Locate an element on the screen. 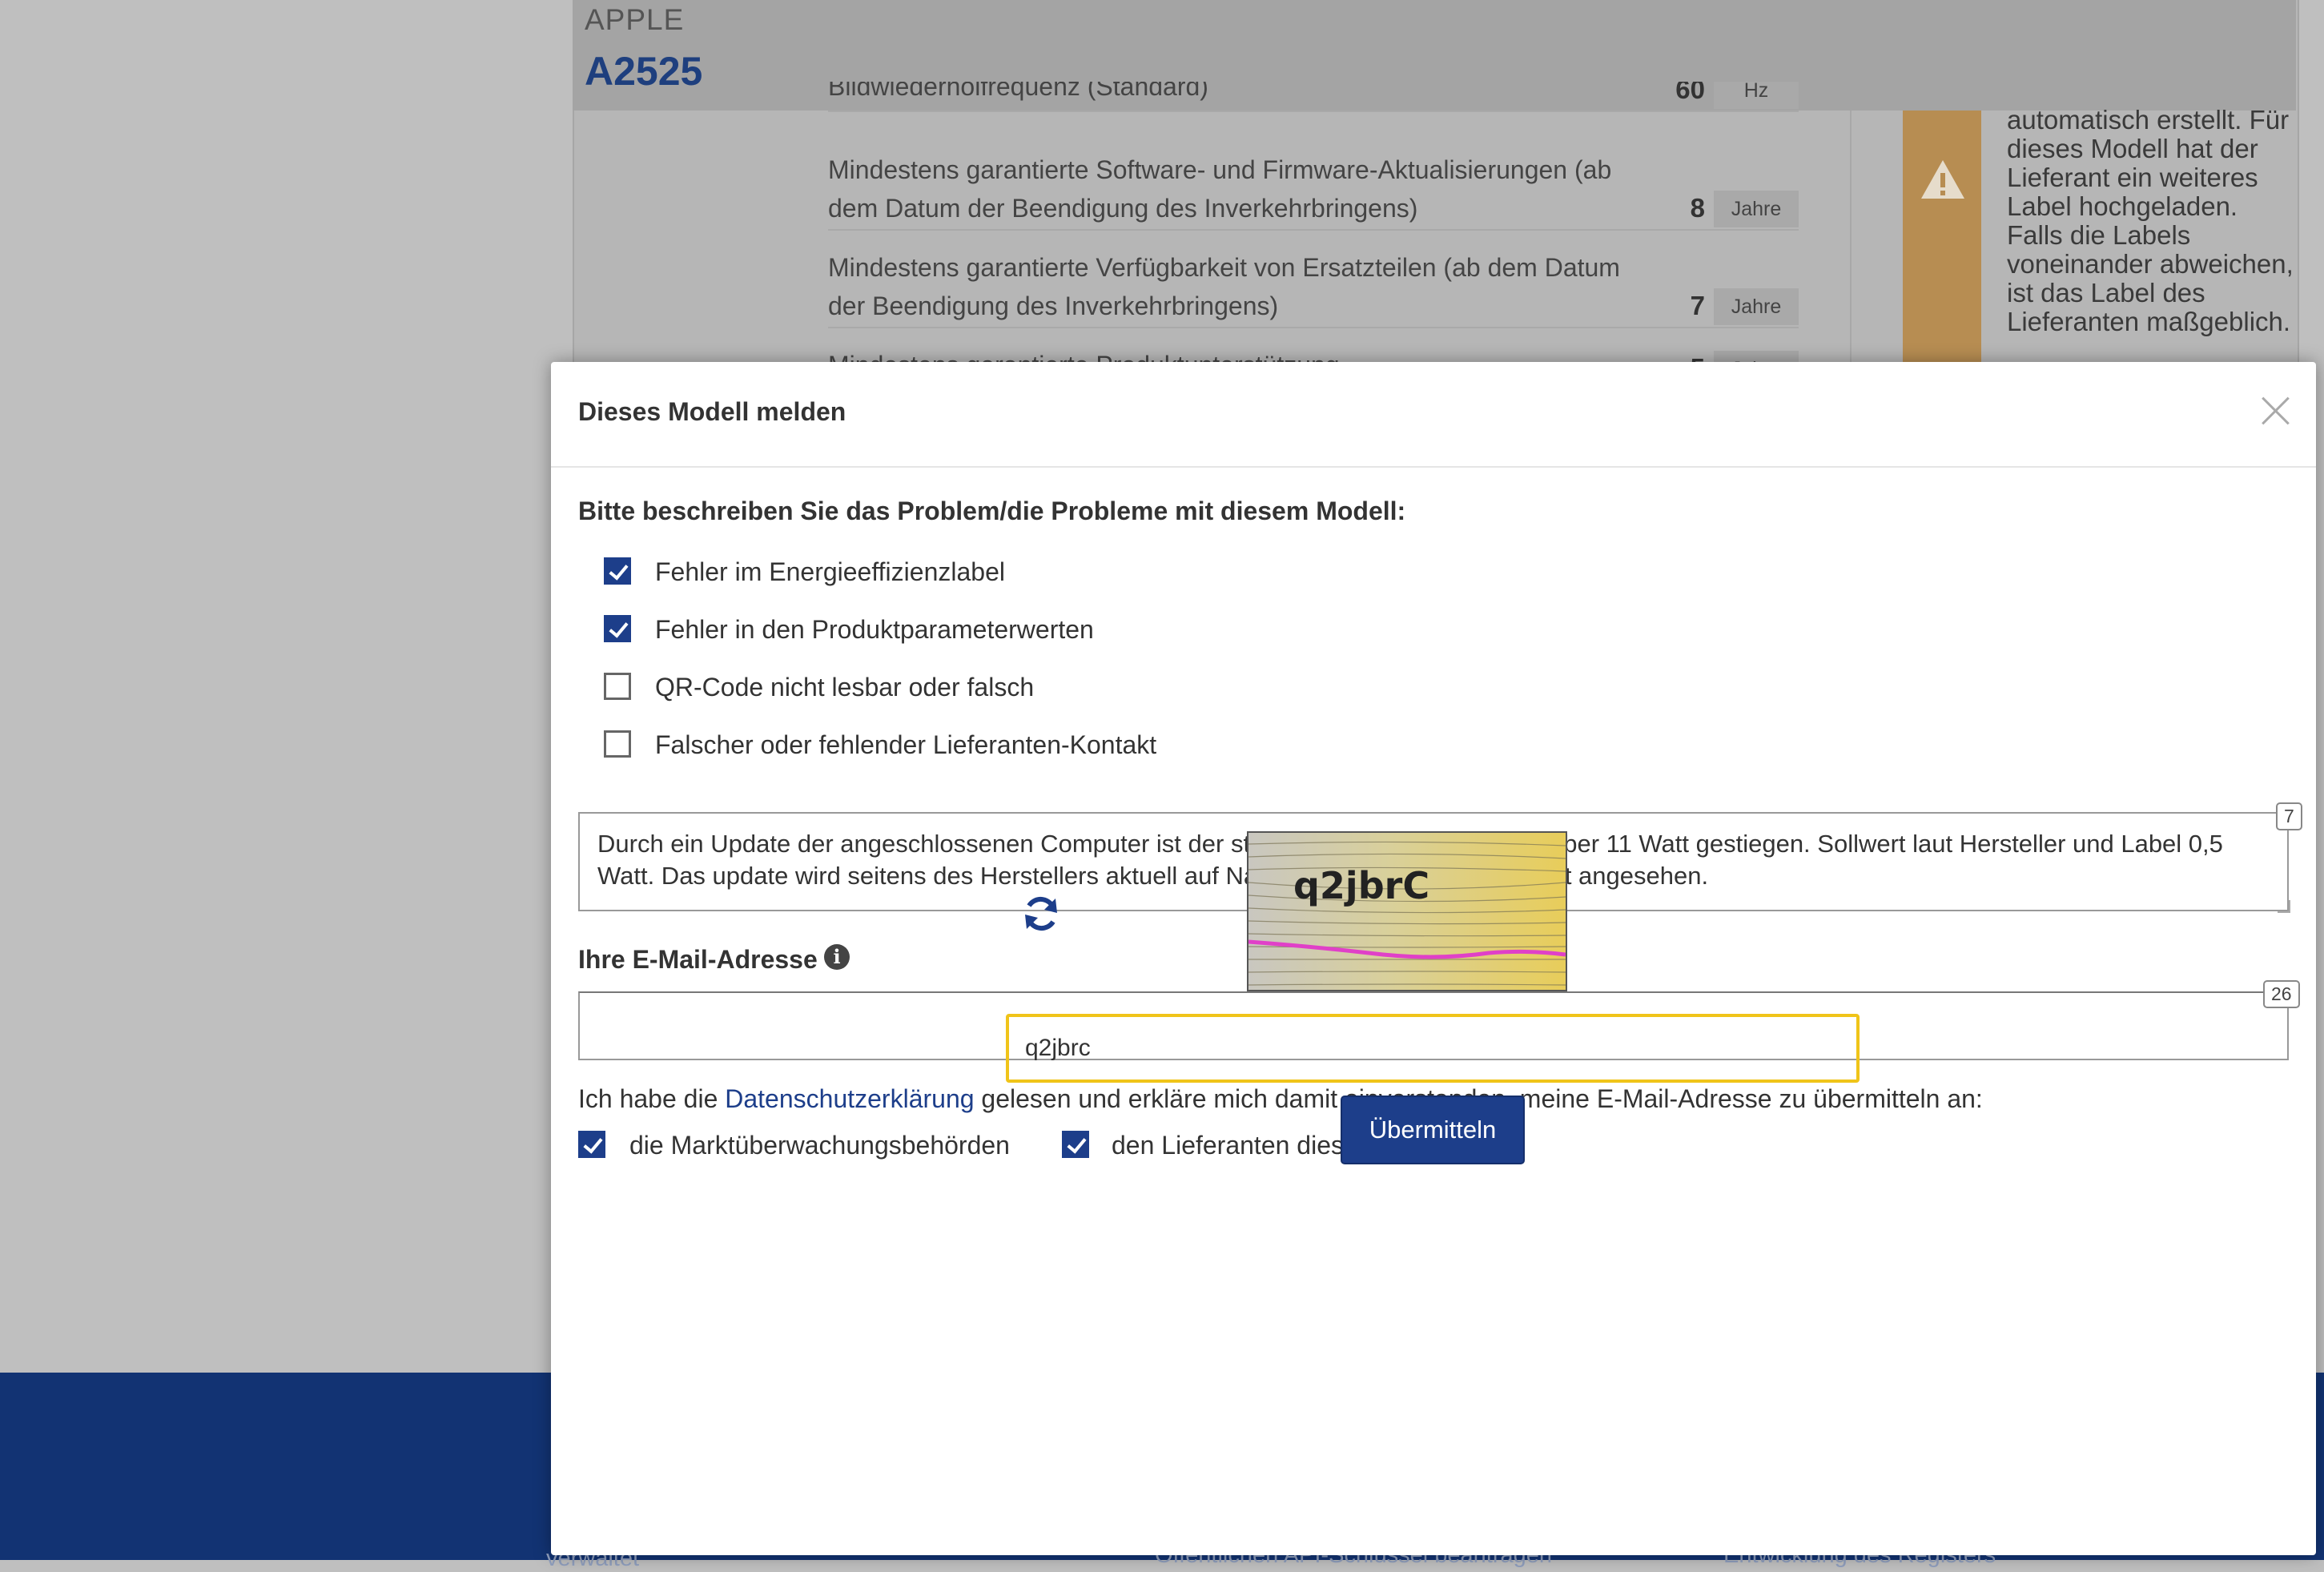  param-unit: Hz is located at coordinates (1756, 95).